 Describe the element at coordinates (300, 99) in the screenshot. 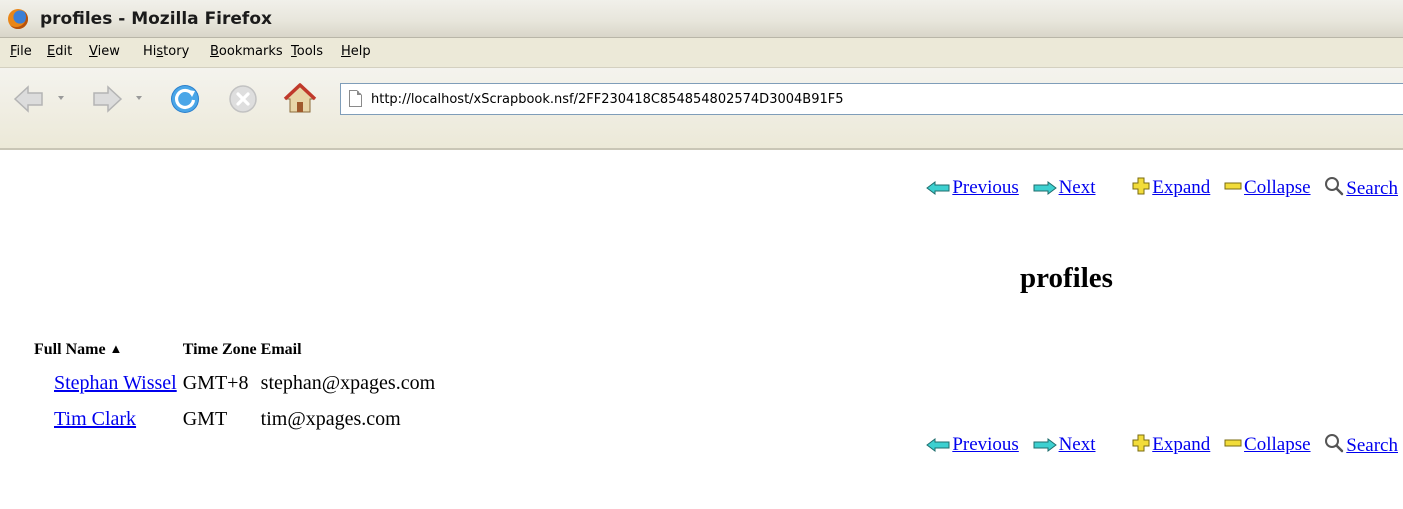

I see `home-icon` at that location.